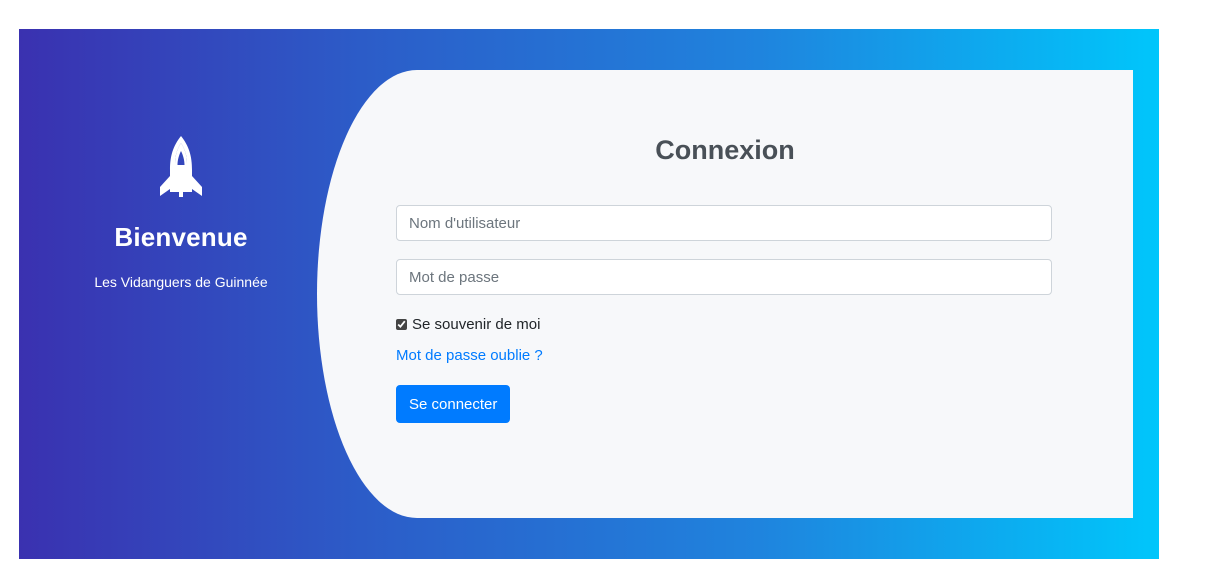 The height and width of the screenshot is (587, 1216). I want to click on login-title: Connexion, so click(725, 150).